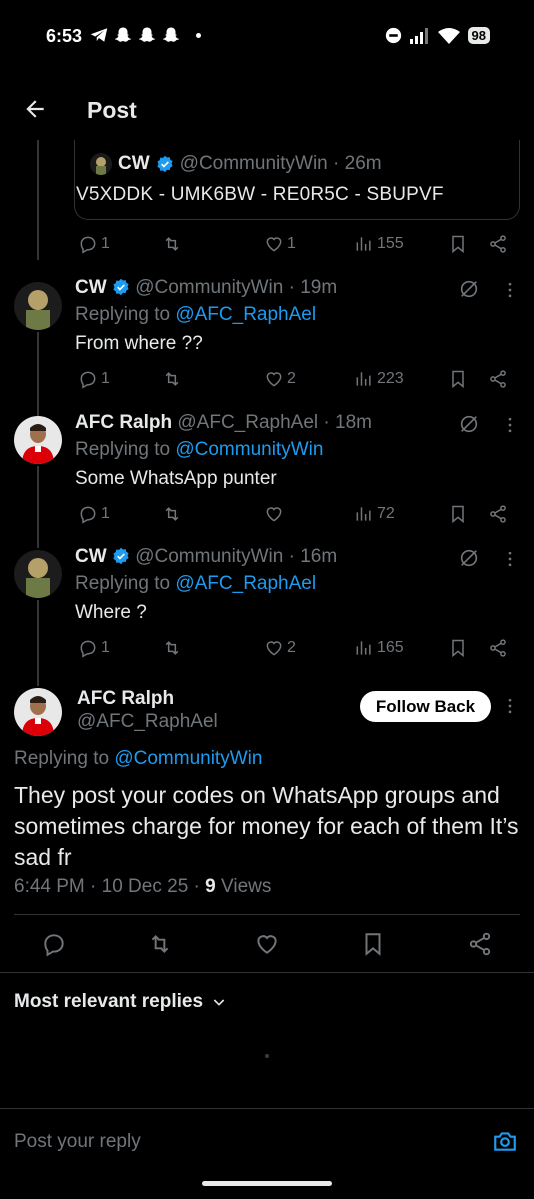  Describe the element at coordinates (236, 287) in the screenshot. I see `author-handle: @CommunityWin · 19m` at that location.